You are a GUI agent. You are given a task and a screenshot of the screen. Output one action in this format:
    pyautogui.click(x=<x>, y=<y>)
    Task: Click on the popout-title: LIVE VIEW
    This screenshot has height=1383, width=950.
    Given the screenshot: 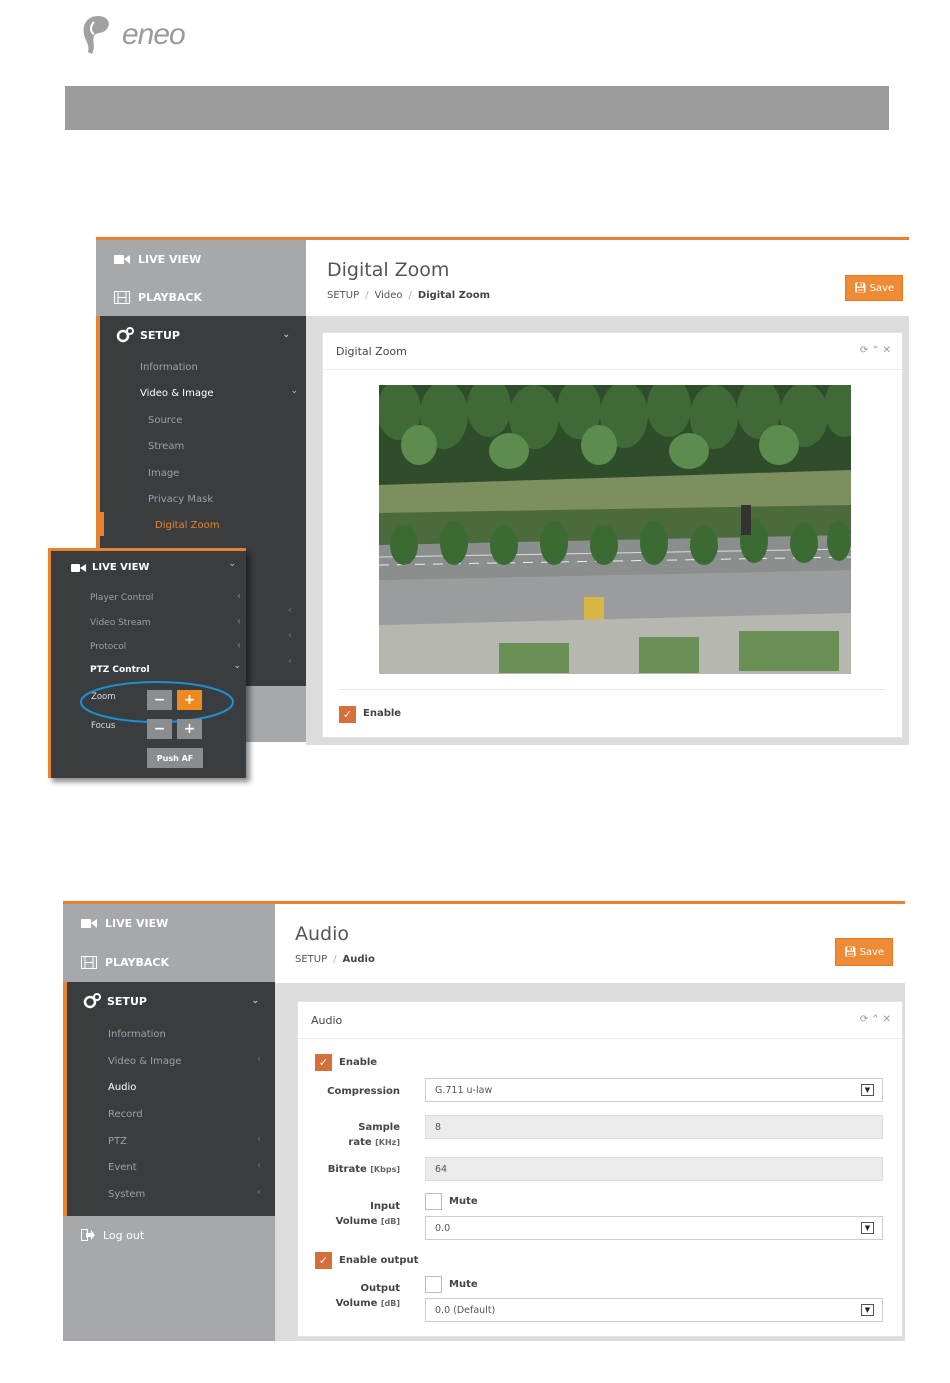 What is the action you would take?
    pyautogui.click(x=121, y=567)
    